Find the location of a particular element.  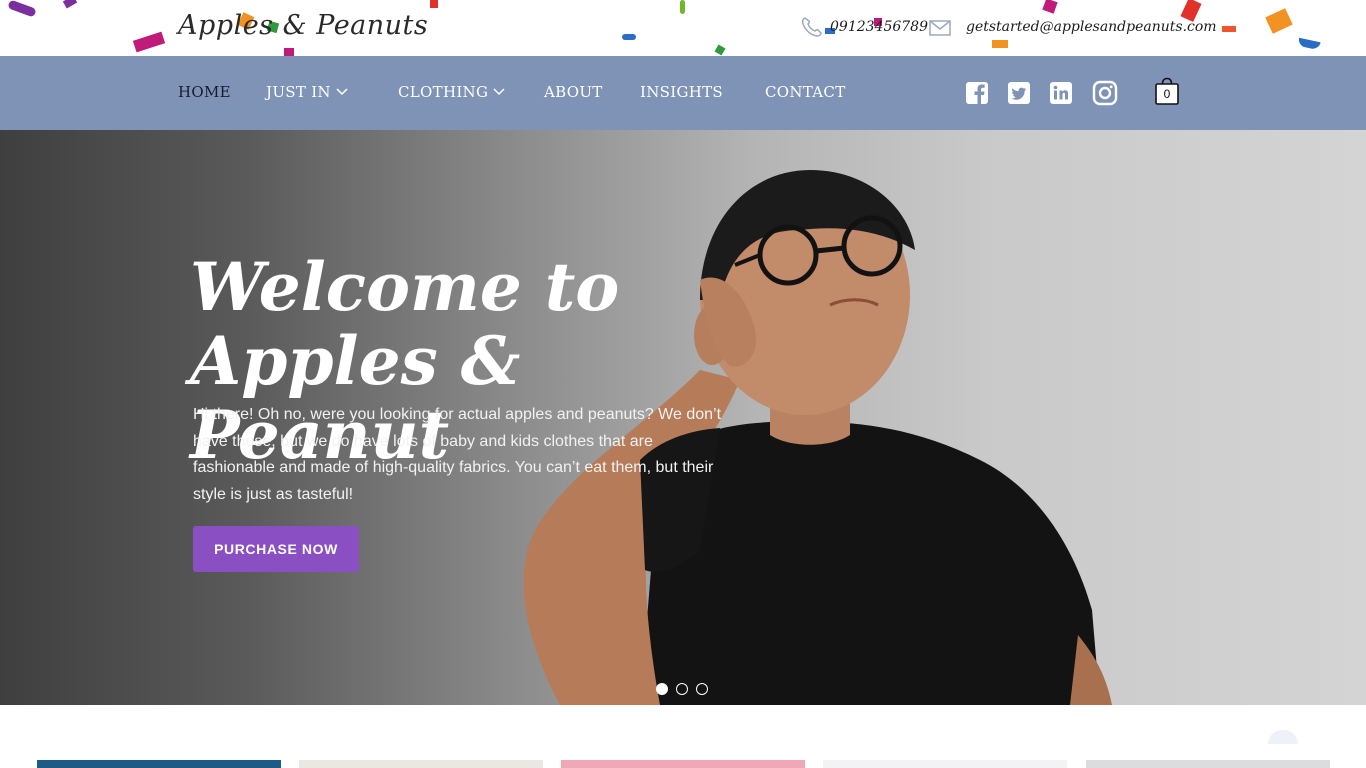

purchase-now-button: PURCHASE NOW is located at coordinates (276, 549).